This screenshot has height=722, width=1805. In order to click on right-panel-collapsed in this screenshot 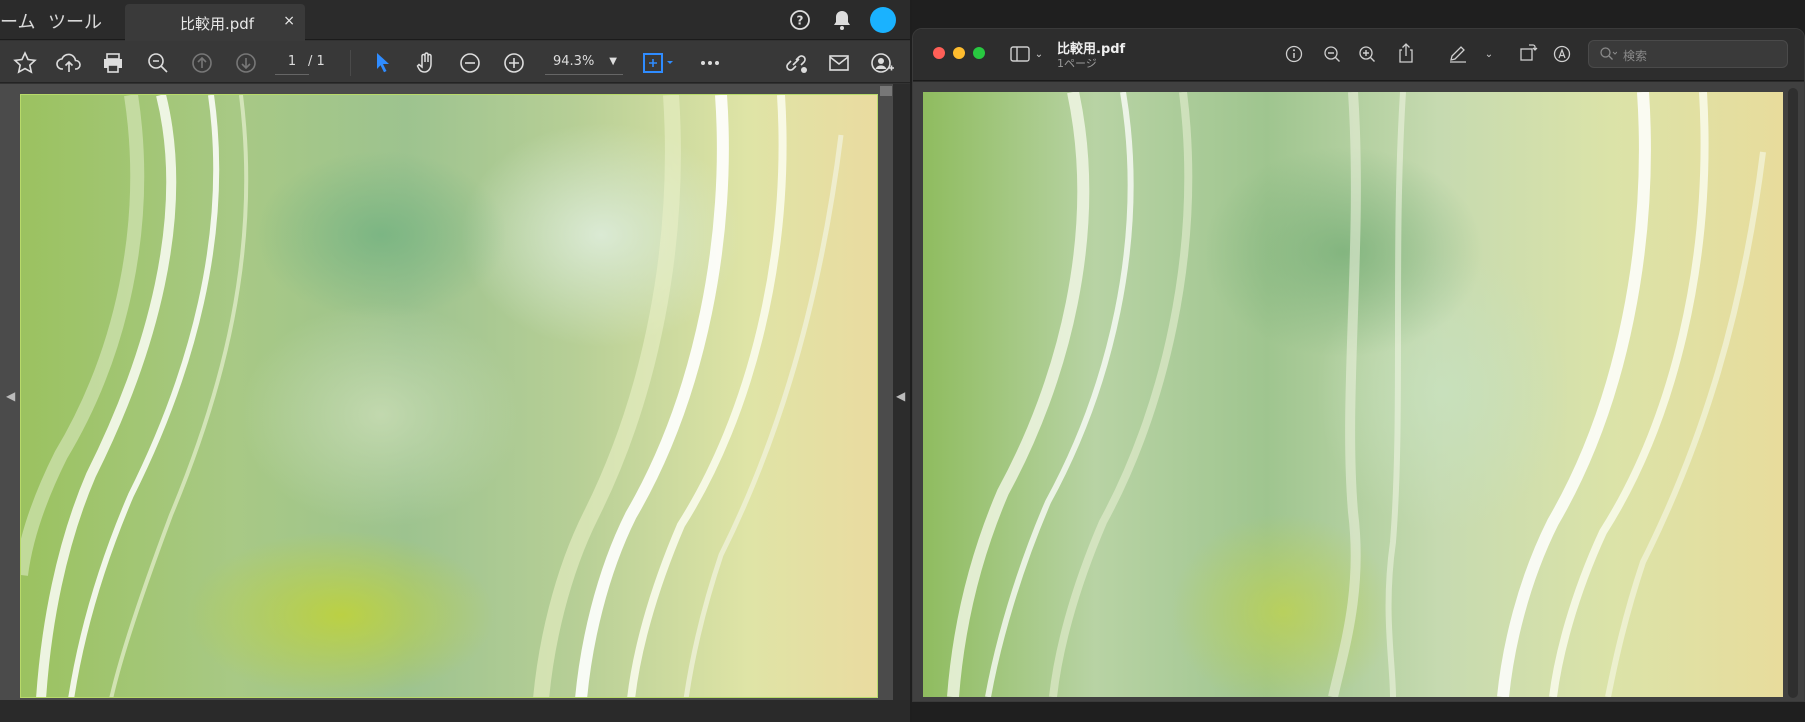, I will do `click(901, 403)`.